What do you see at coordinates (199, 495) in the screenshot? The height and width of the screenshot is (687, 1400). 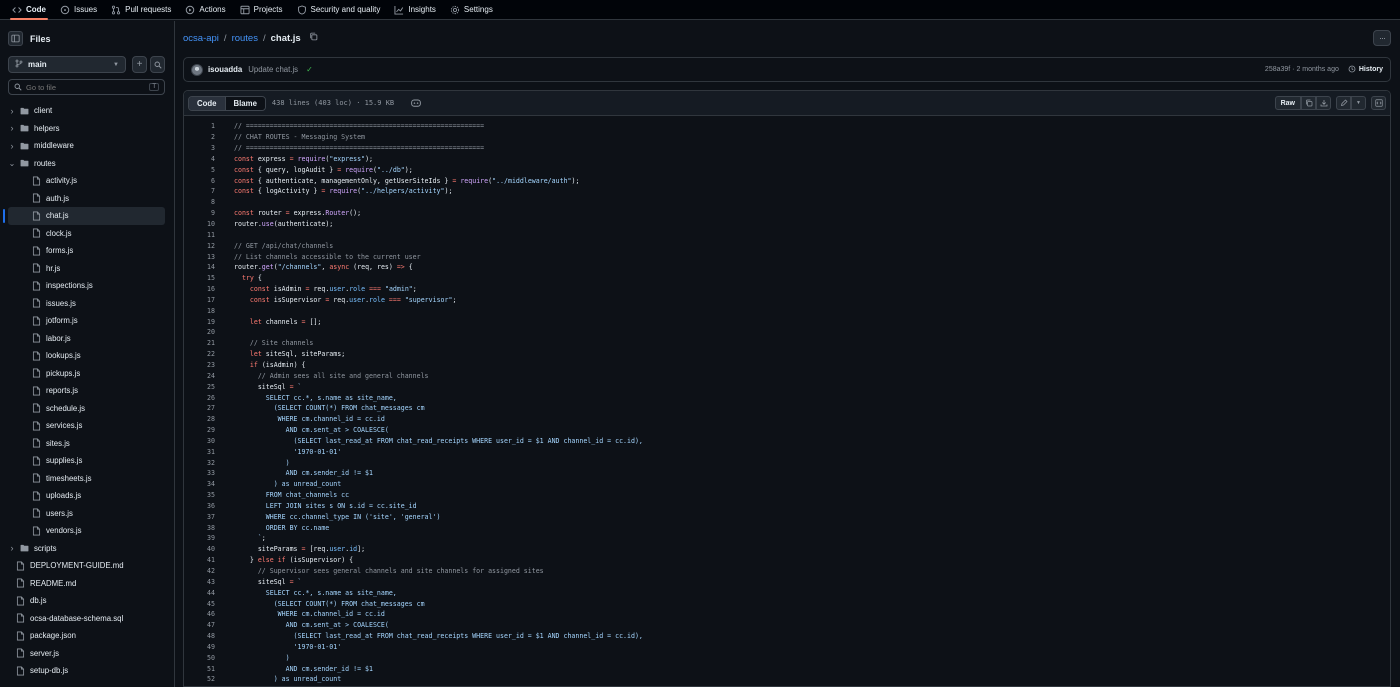 I see `line-number: 35` at bounding box center [199, 495].